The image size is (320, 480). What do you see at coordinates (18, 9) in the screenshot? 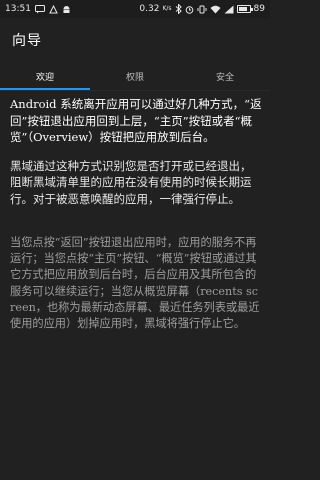
I see `status-time: 13:51` at bounding box center [18, 9].